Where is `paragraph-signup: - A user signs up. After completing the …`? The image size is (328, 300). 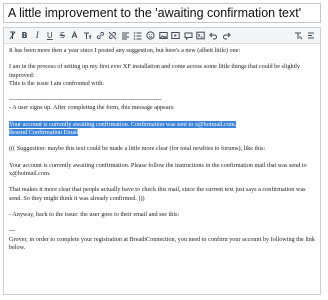
paragraph-signup: - A user signs up. After completing the … is located at coordinates (92, 108).